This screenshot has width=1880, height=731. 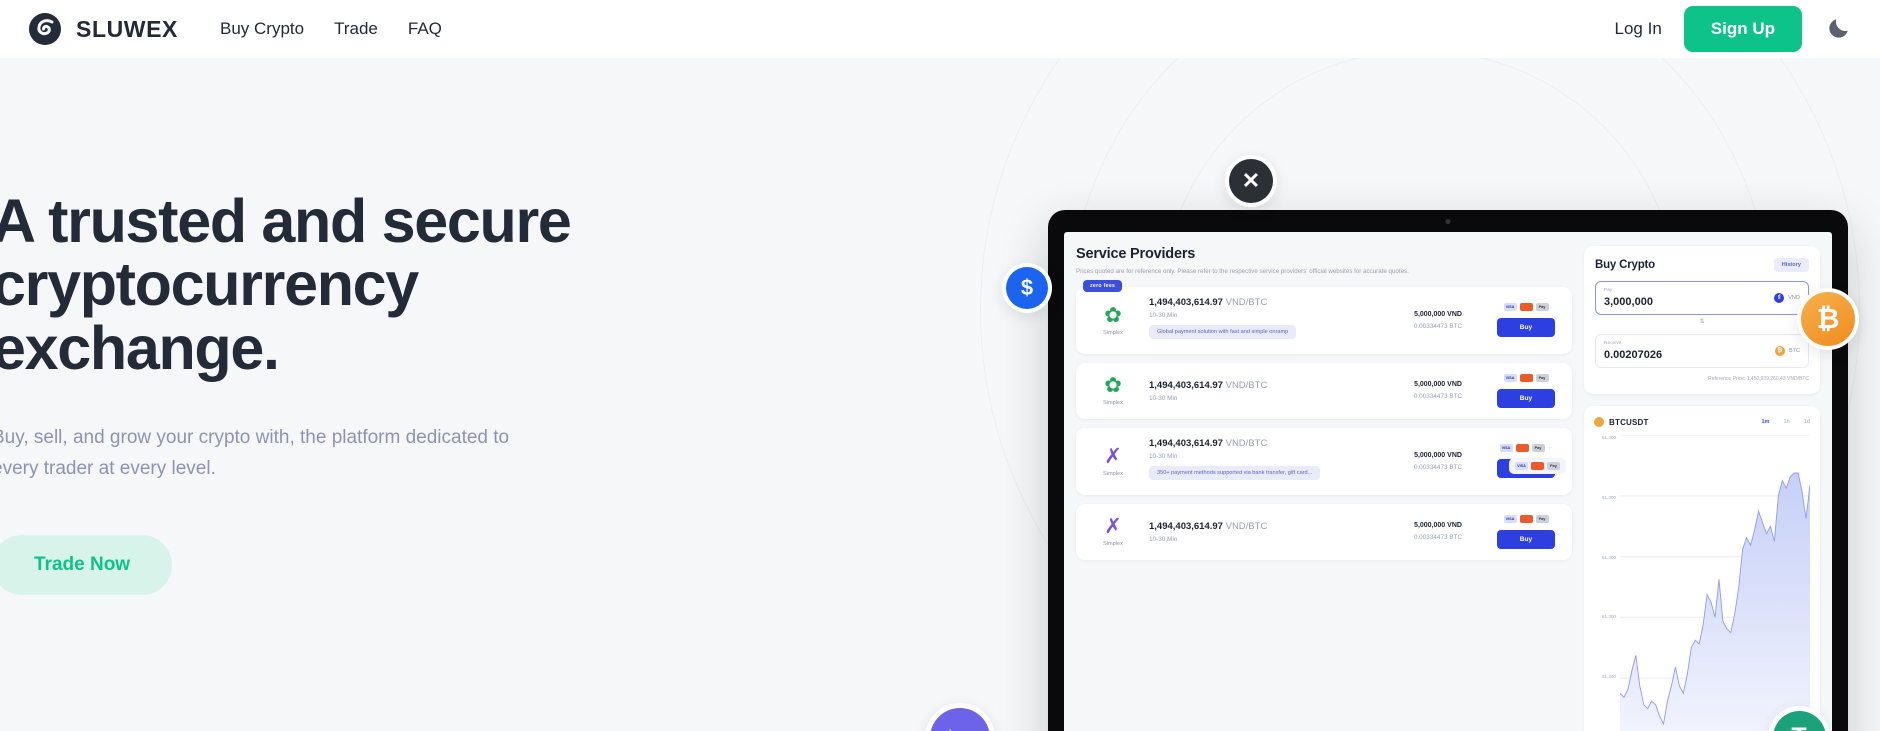 What do you see at coordinates (209, 284) in the screenshot?
I see `hero-title-line-2: cryptocurrency` at bounding box center [209, 284].